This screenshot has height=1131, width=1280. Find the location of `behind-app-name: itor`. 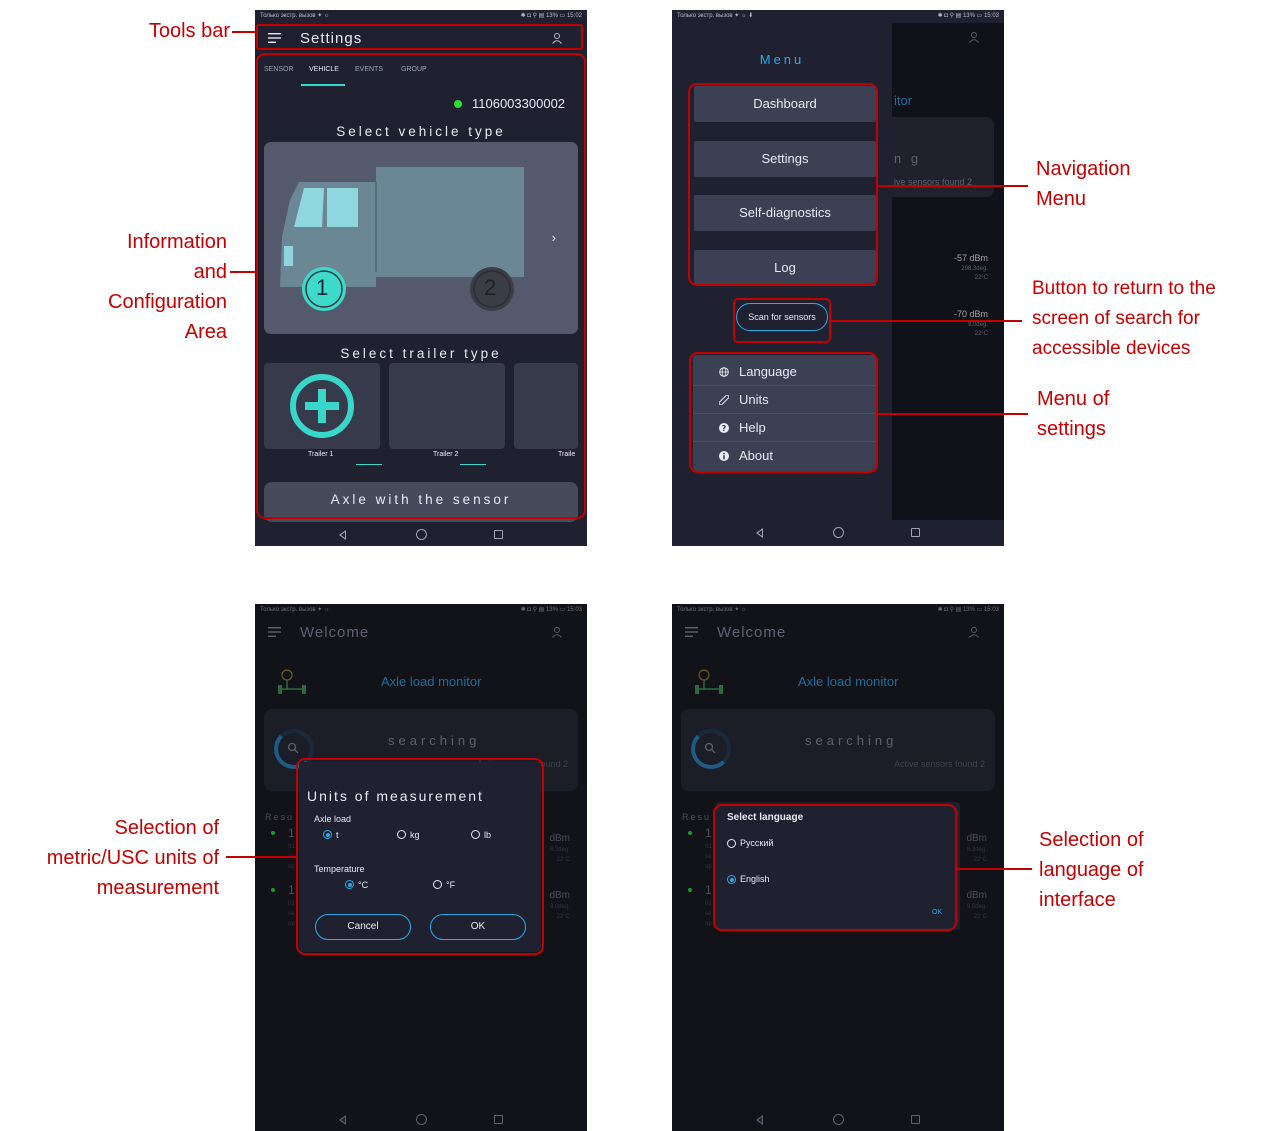

behind-app-name: itor is located at coordinates (903, 100).